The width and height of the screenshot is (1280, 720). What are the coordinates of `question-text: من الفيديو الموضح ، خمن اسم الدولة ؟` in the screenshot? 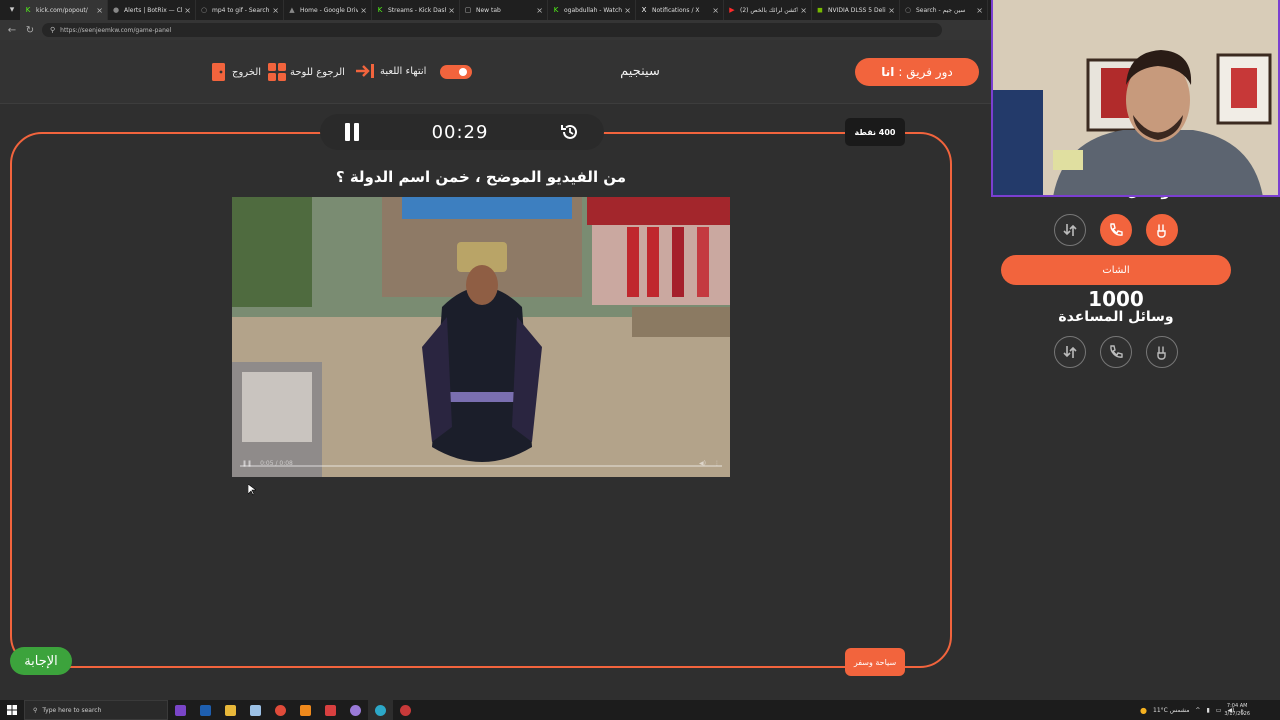 It's located at (481, 177).